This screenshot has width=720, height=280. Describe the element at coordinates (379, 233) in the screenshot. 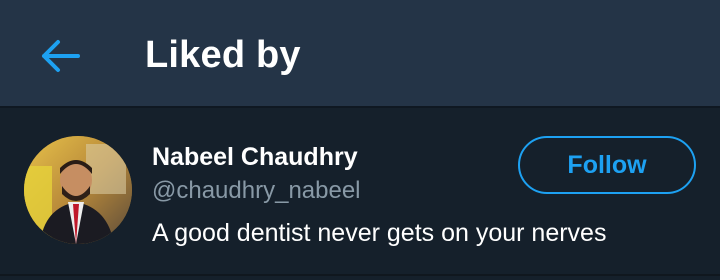

I see `user-bio: A good dentist never gets on your nerves` at that location.